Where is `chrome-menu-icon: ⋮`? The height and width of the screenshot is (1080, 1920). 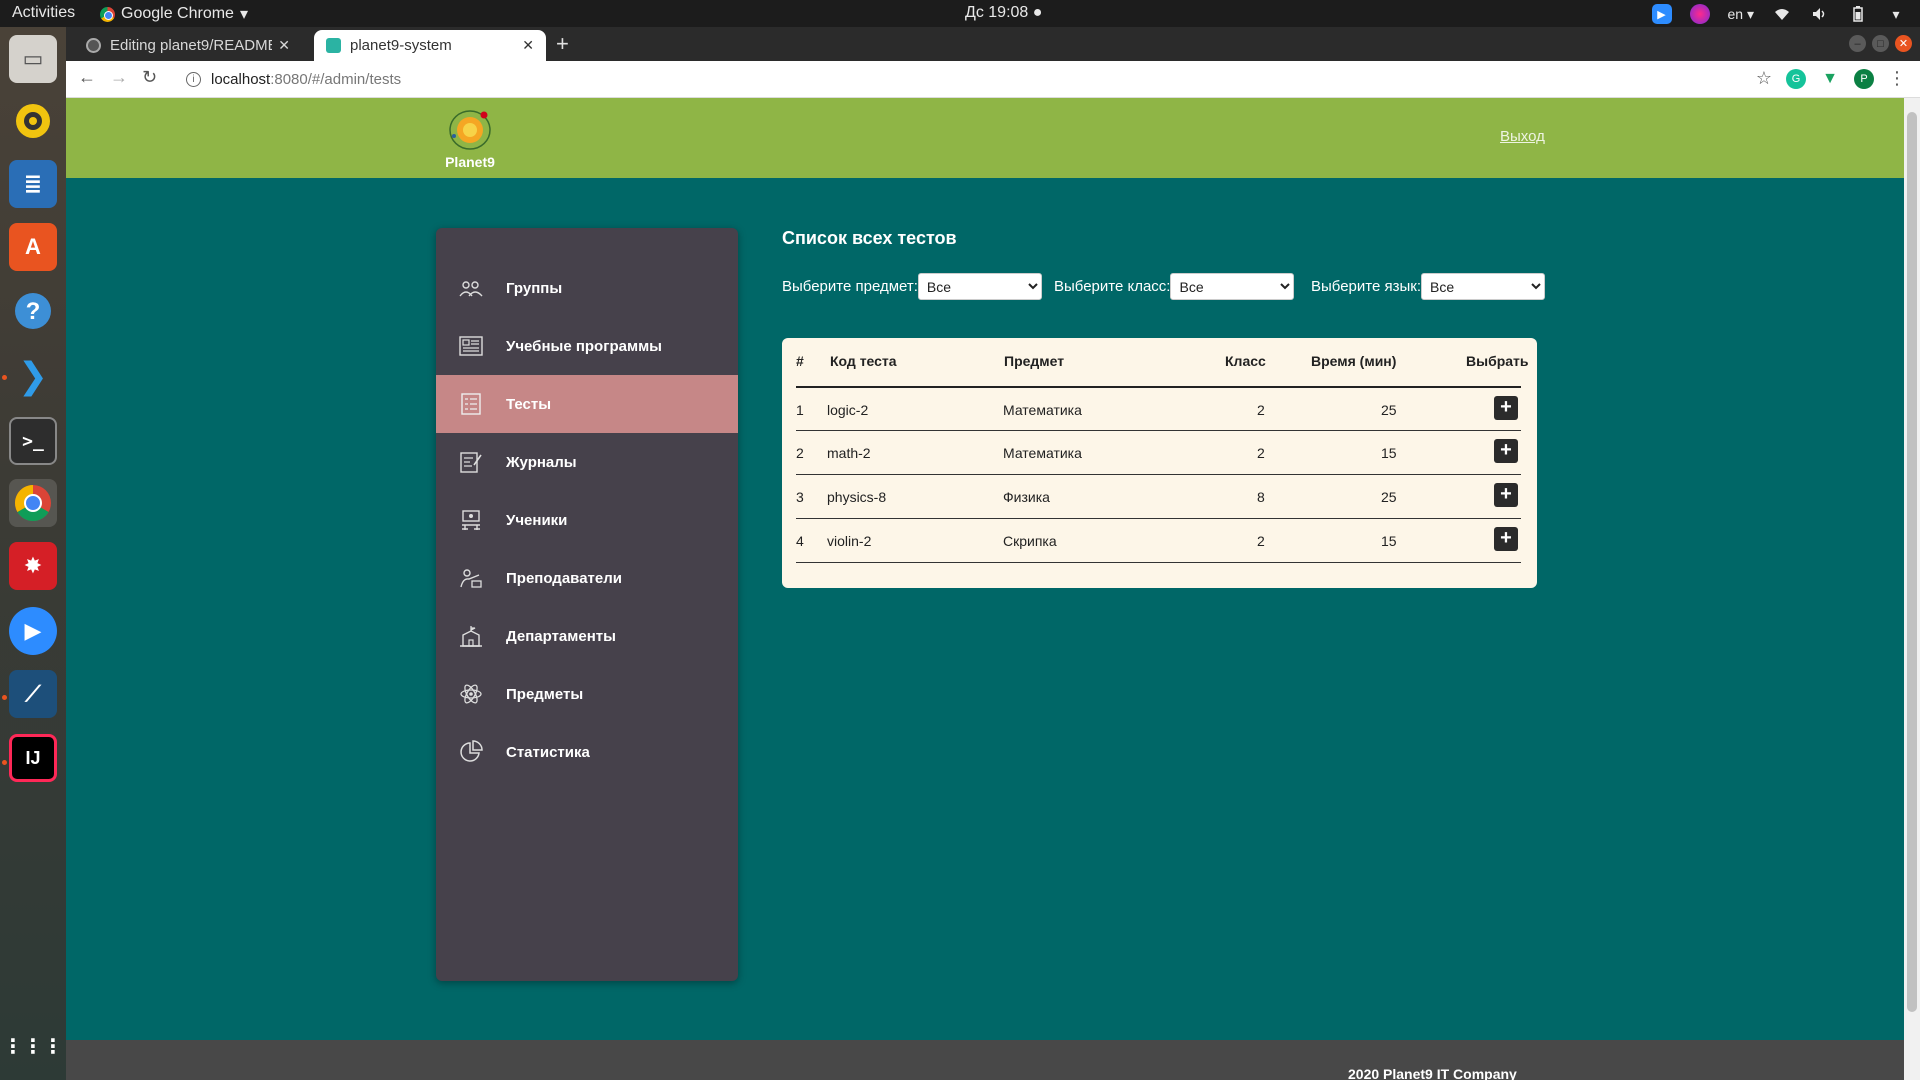 chrome-menu-icon: ⋮ is located at coordinates (1897, 78).